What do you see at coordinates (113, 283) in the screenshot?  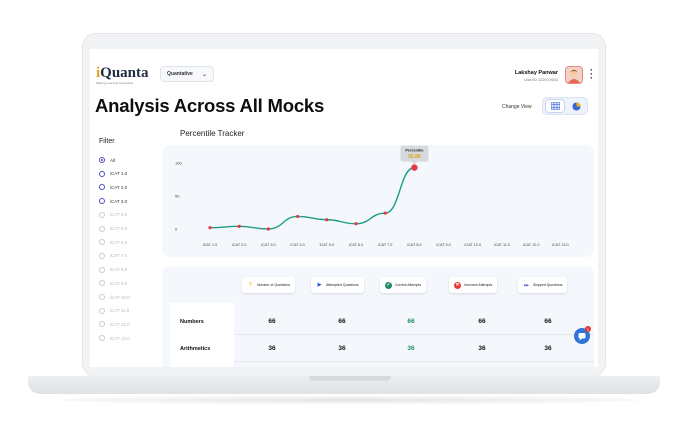 I see `filter-item: iCAT 9.0` at bounding box center [113, 283].